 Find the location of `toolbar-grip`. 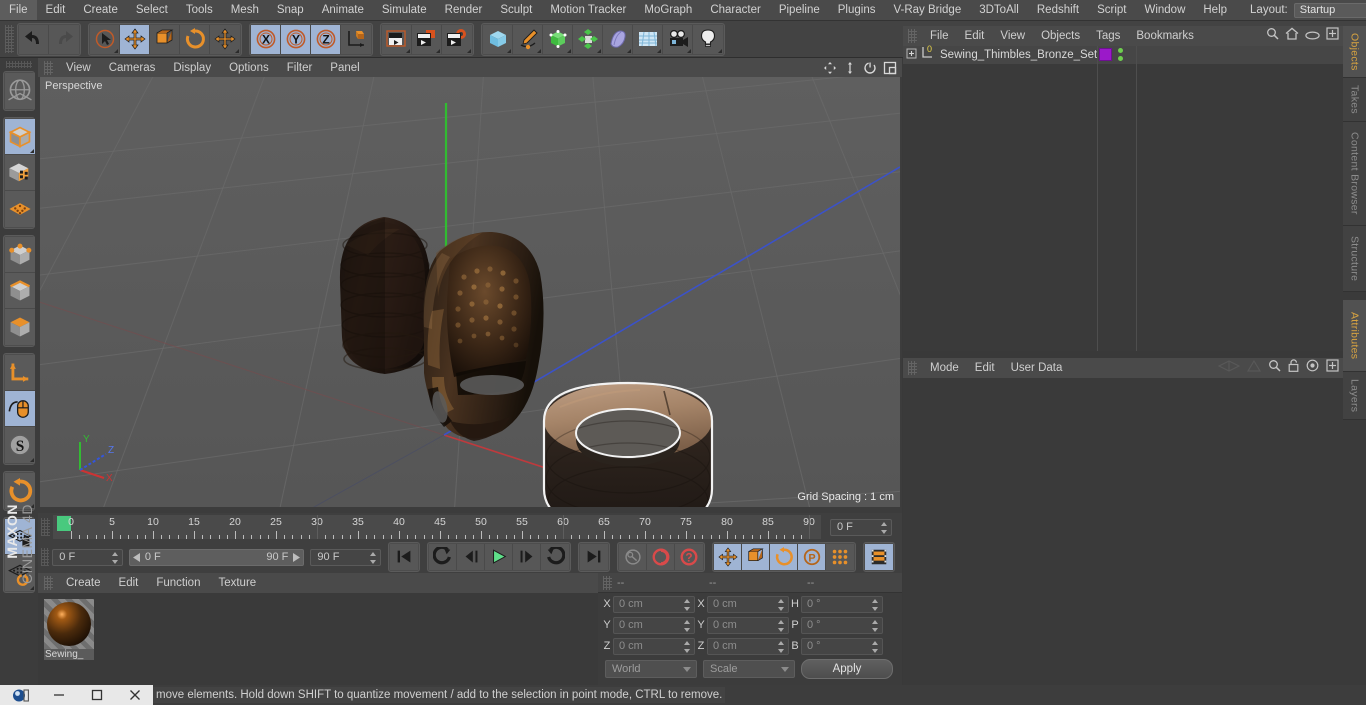

toolbar-grip is located at coordinates (9, 39).